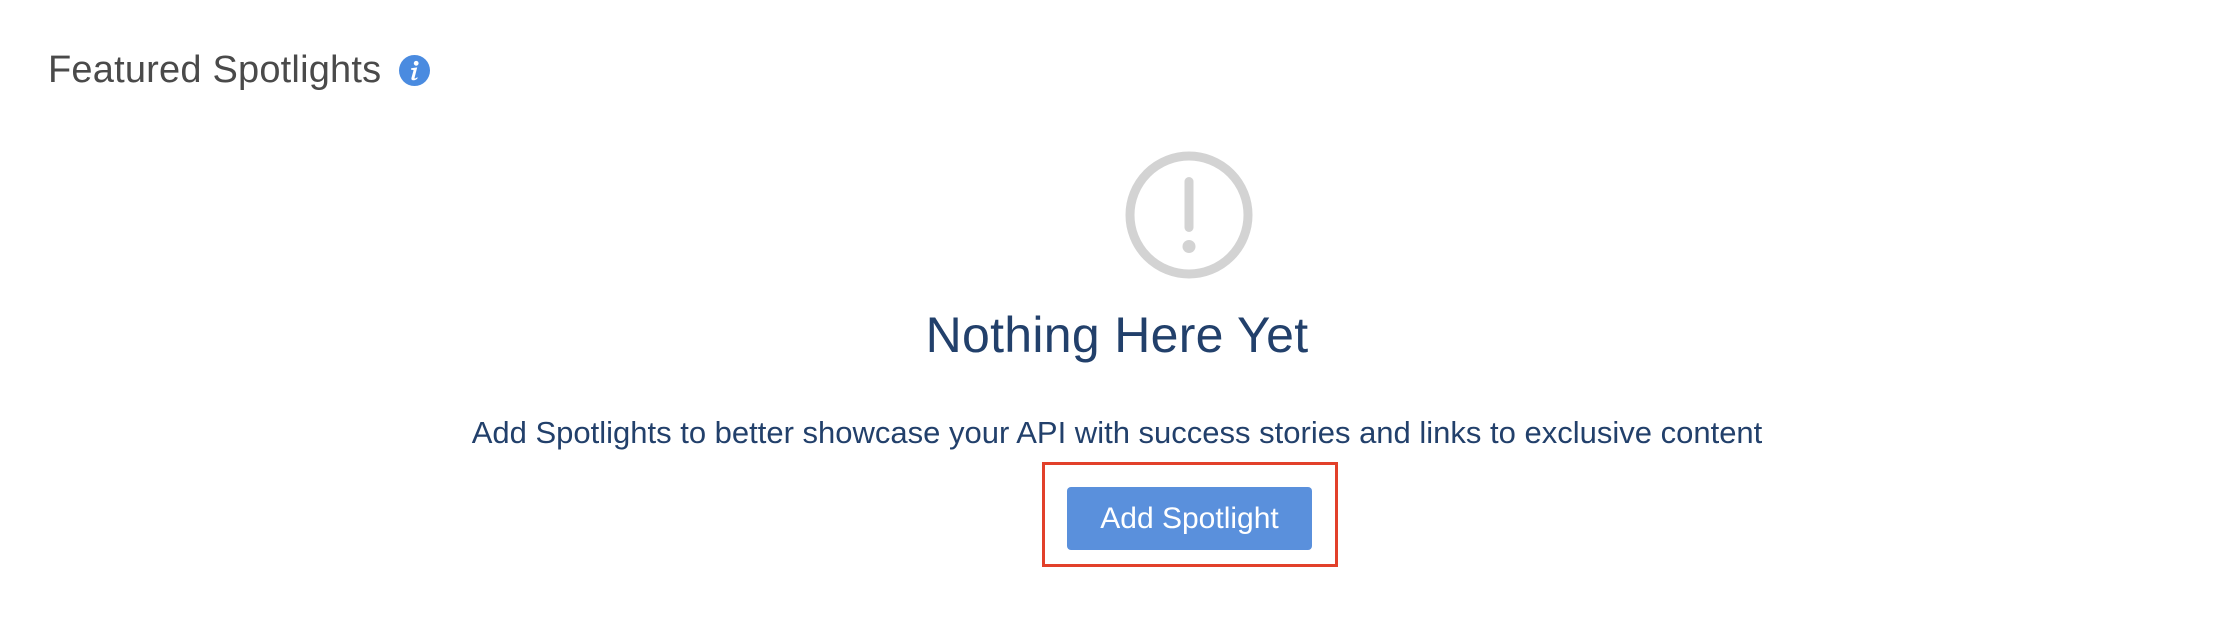 The image size is (2234, 624). What do you see at coordinates (1189, 518) in the screenshot?
I see `add-spotlight-button: Add Spotlight` at bounding box center [1189, 518].